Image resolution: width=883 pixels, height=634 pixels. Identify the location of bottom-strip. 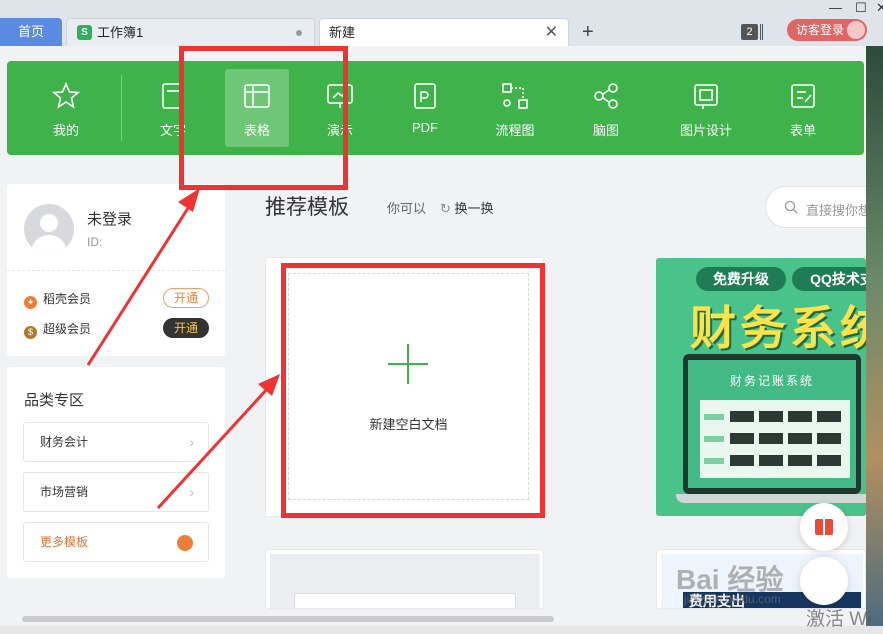
(441, 630).